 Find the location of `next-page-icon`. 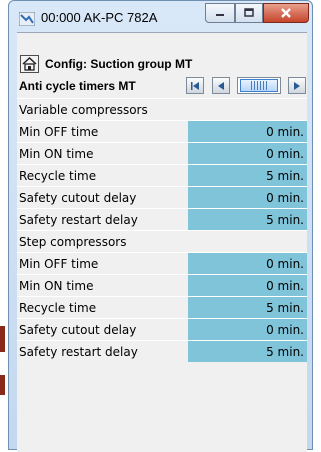

next-page-icon is located at coordinates (297, 85).